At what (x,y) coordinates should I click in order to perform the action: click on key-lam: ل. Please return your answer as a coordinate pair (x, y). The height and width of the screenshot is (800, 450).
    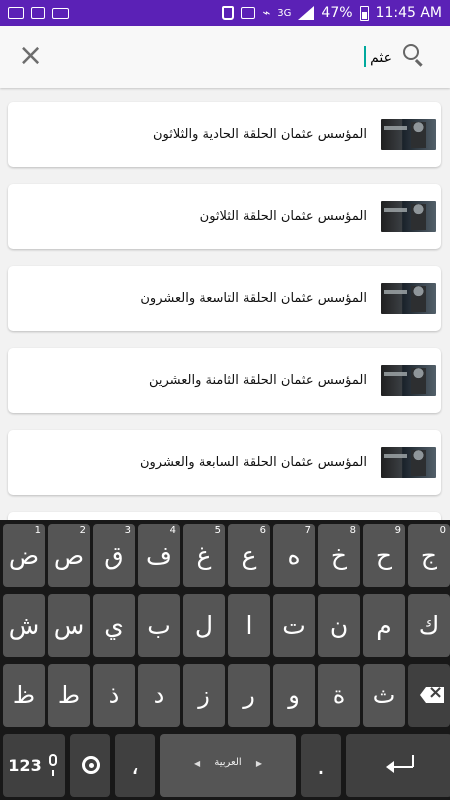
    Looking at the image, I should click on (204, 625).